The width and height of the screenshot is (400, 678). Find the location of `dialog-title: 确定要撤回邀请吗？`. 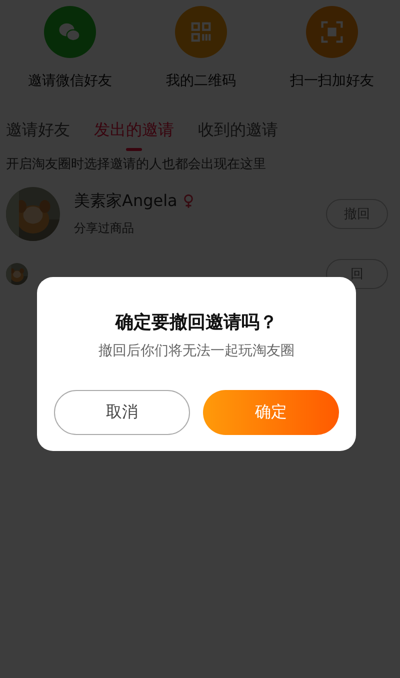

dialog-title: 确定要撤回邀请吗？ is located at coordinates (197, 322).